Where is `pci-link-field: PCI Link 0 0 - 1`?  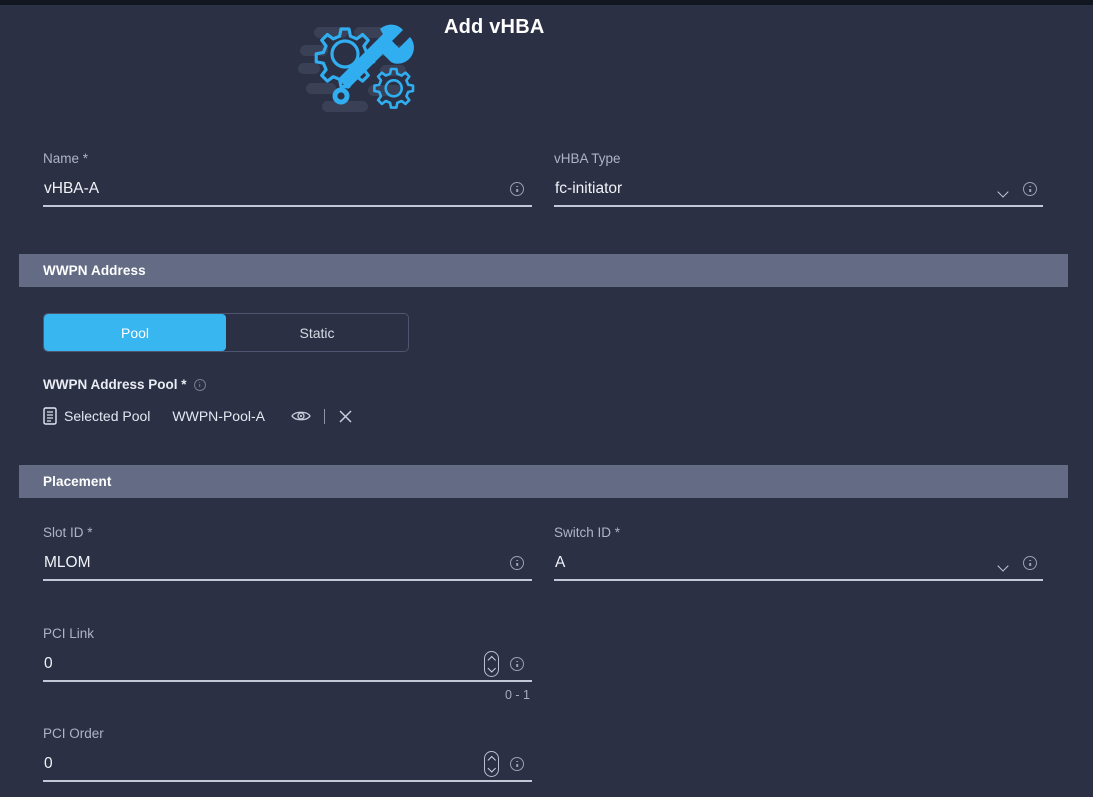
pci-link-field: PCI Link 0 0 - 1 is located at coordinates (287, 664).